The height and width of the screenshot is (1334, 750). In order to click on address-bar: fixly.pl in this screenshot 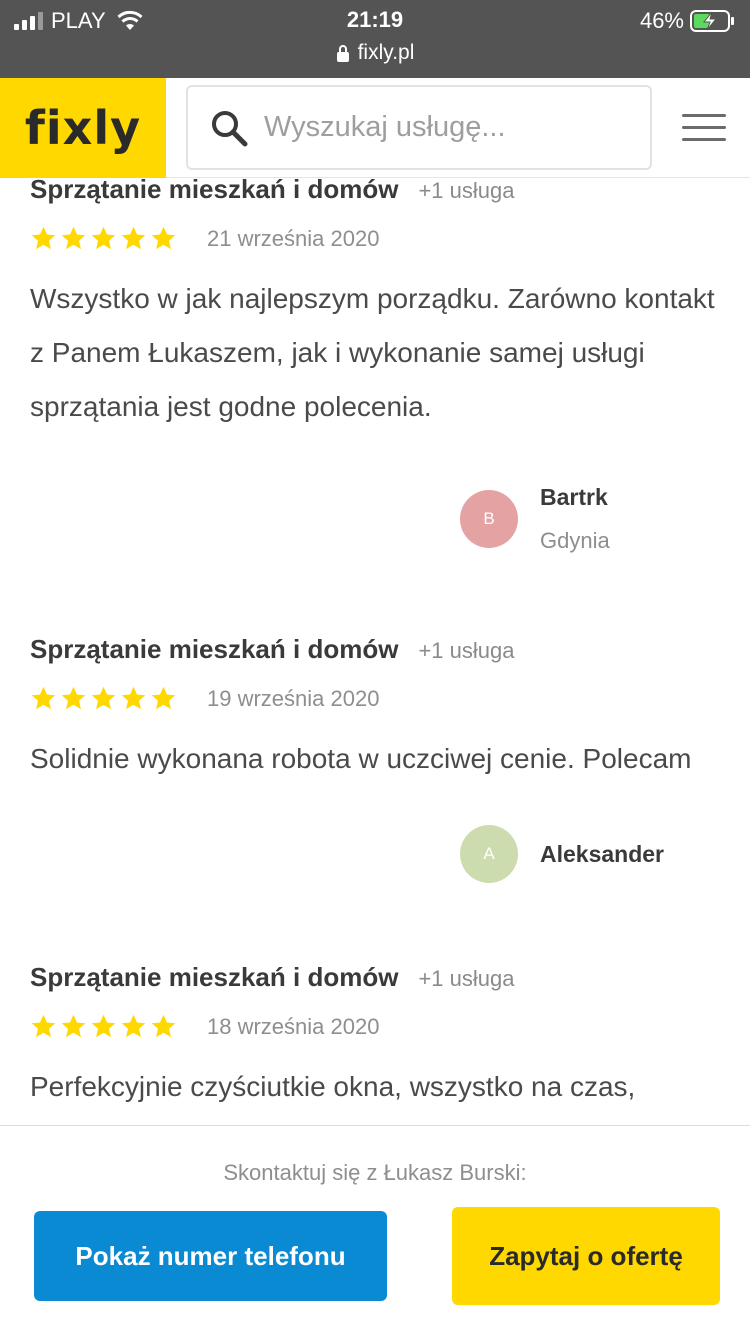, I will do `click(375, 53)`.